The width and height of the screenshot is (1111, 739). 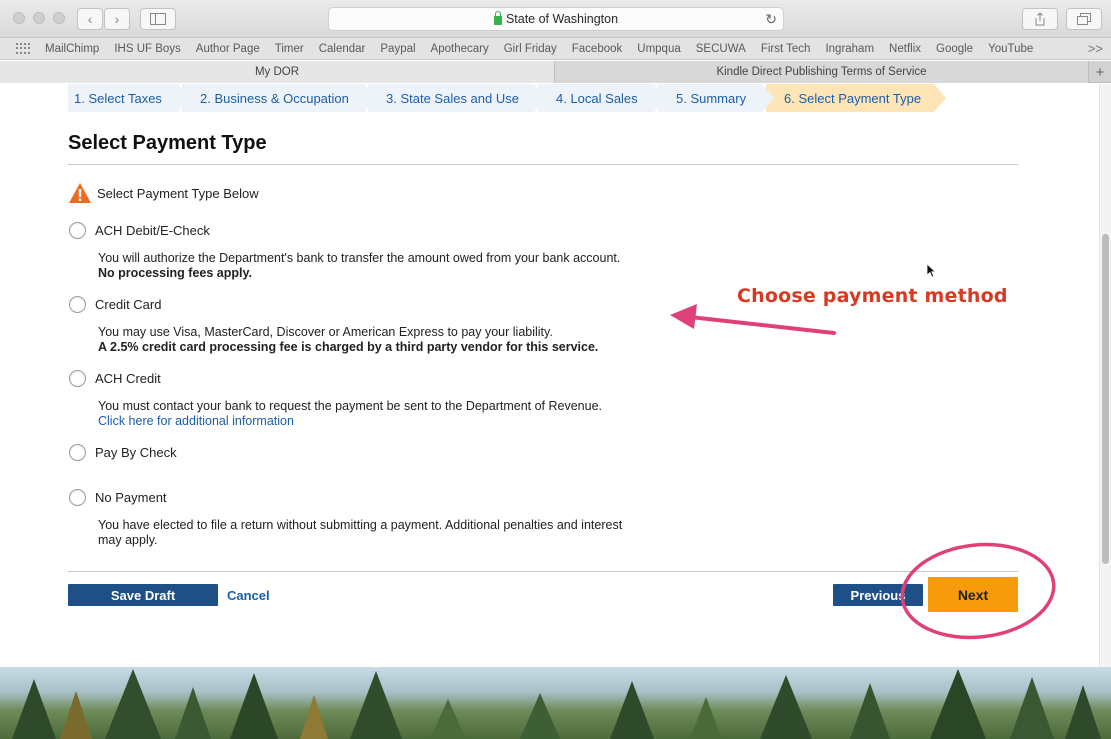 What do you see at coordinates (342, 49) in the screenshot?
I see `bookmark-item: Calendar` at bounding box center [342, 49].